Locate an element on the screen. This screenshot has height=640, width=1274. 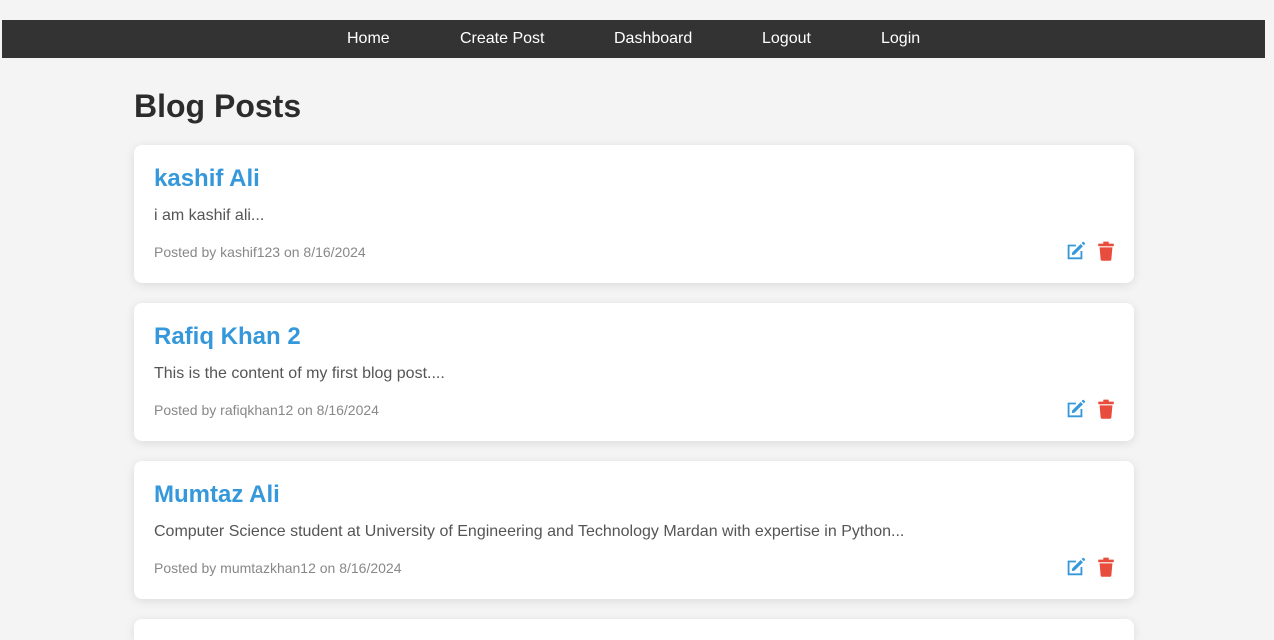
post-meta: Posted by rafiqkhan12 on 8/16/2024 is located at coordinates (266, 410).